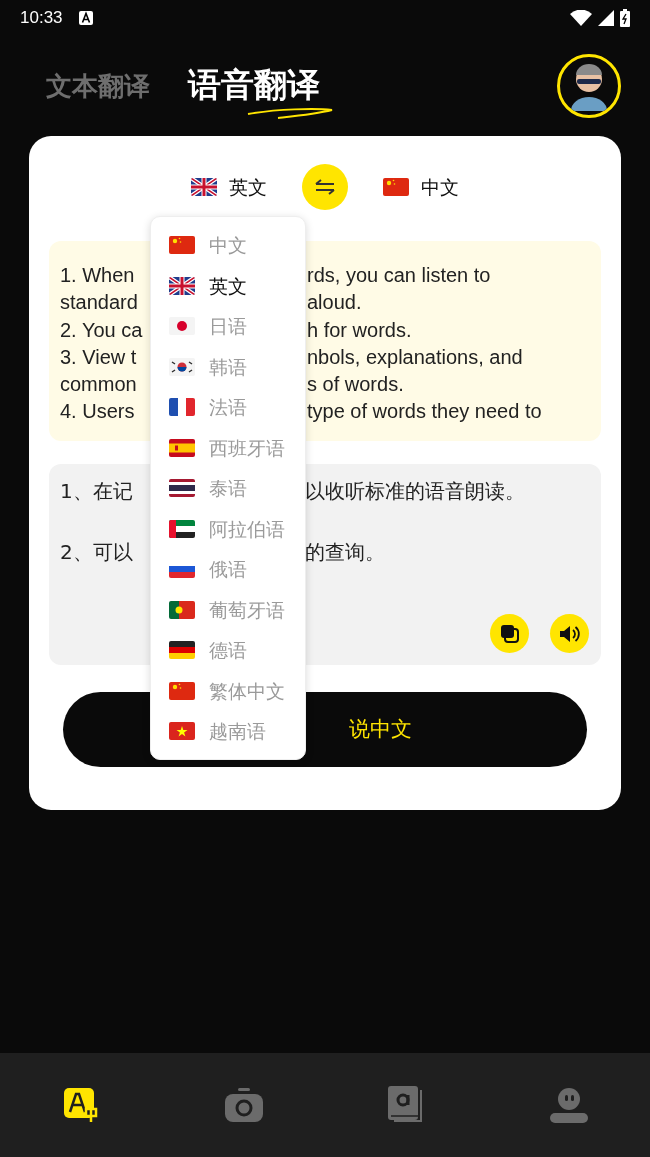 This screenshot has height=1157, width=650. Describe the element at coordinates (355, 385) in the screenshot. I see `source-text-line: s of words.` at that location.